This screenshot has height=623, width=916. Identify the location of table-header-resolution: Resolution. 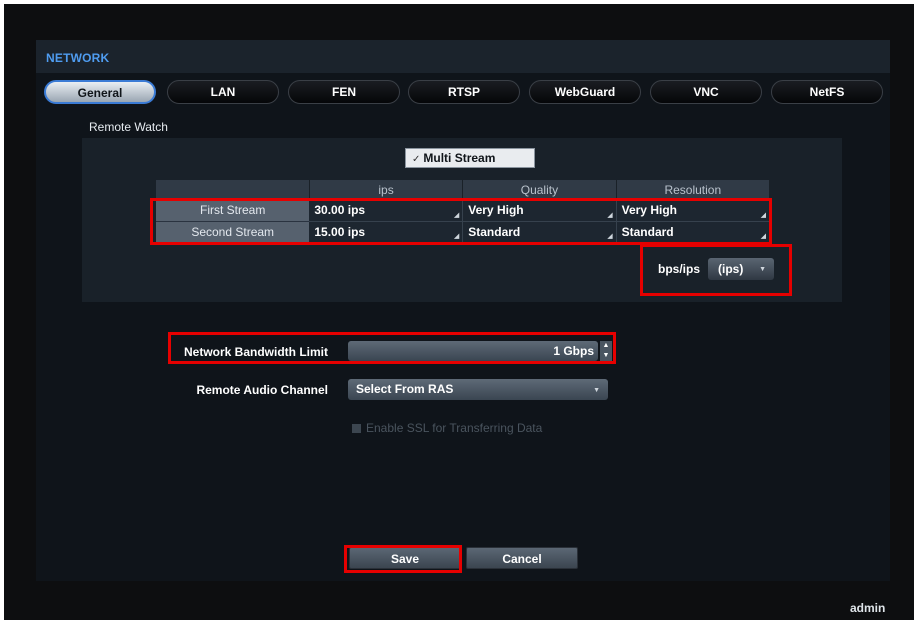
(693, 190).